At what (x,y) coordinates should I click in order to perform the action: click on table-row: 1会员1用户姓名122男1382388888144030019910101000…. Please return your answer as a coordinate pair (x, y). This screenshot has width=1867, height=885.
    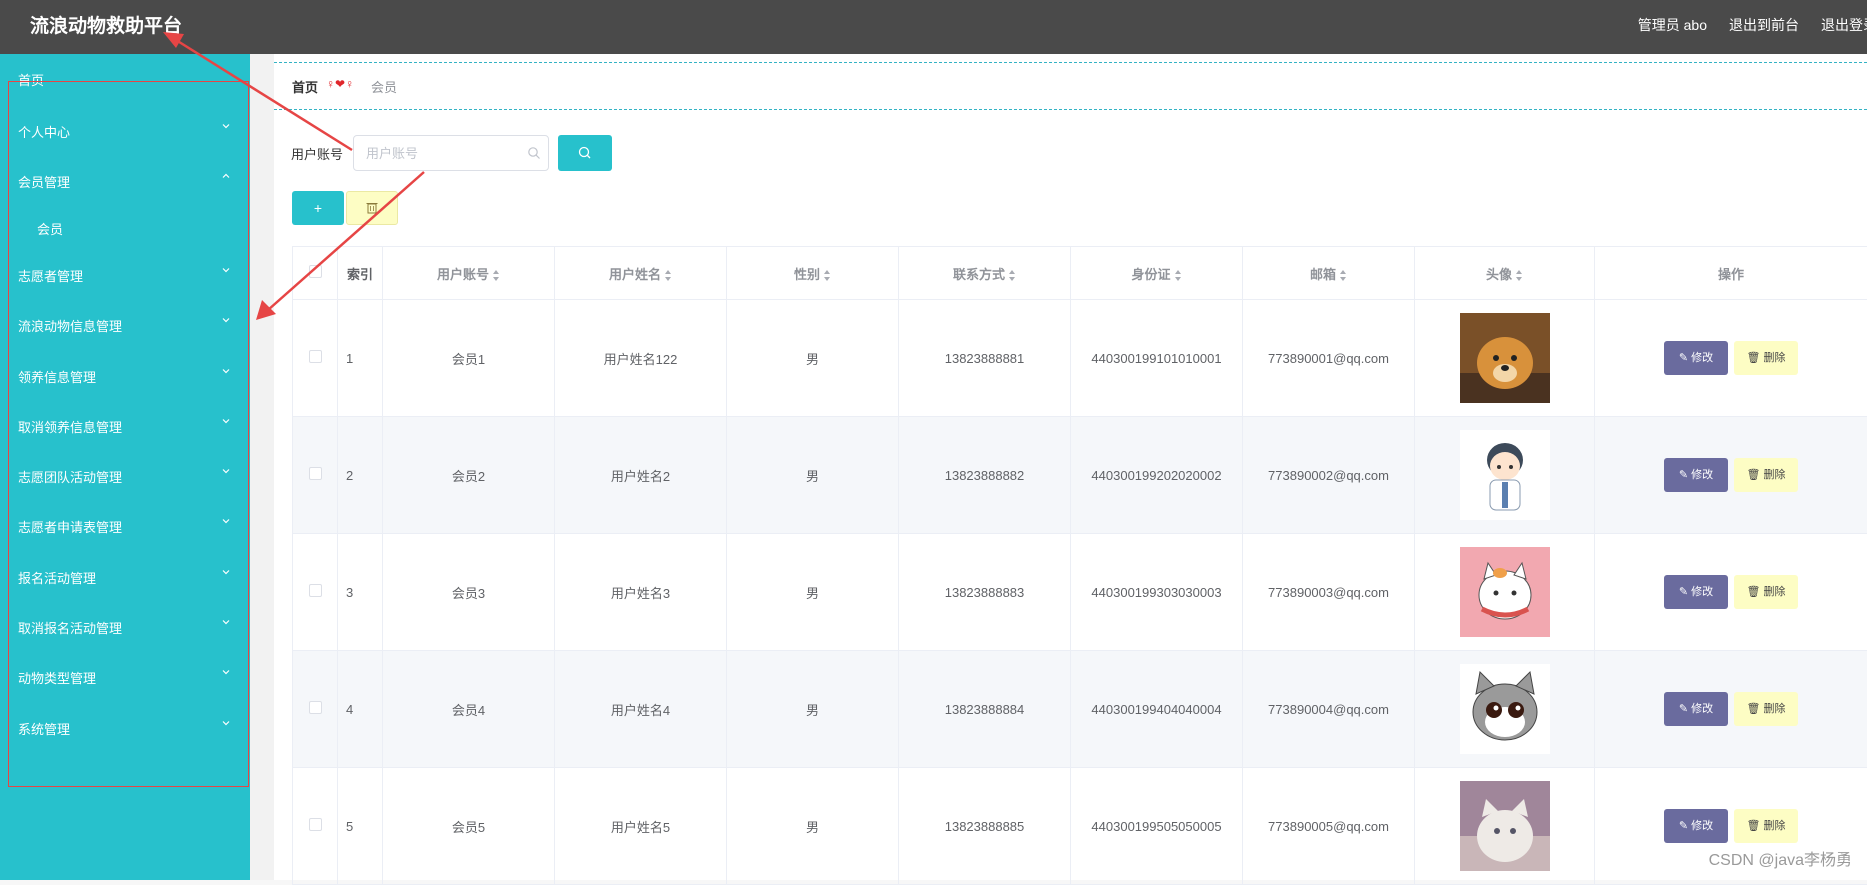
    Looking at the image, I should click on (1080, 358).